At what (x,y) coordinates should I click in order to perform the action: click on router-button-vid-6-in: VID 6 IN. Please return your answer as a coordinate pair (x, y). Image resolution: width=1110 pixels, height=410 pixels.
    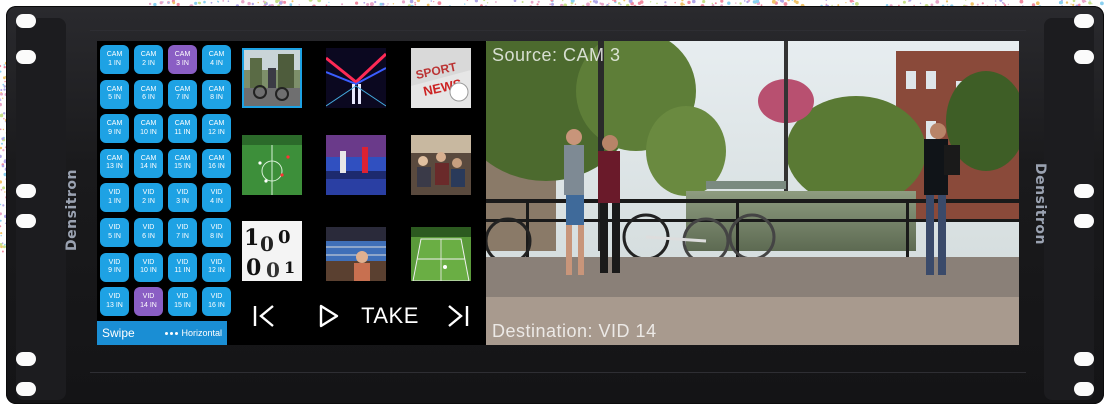
    Looking at the image, I should click on (148, 232).